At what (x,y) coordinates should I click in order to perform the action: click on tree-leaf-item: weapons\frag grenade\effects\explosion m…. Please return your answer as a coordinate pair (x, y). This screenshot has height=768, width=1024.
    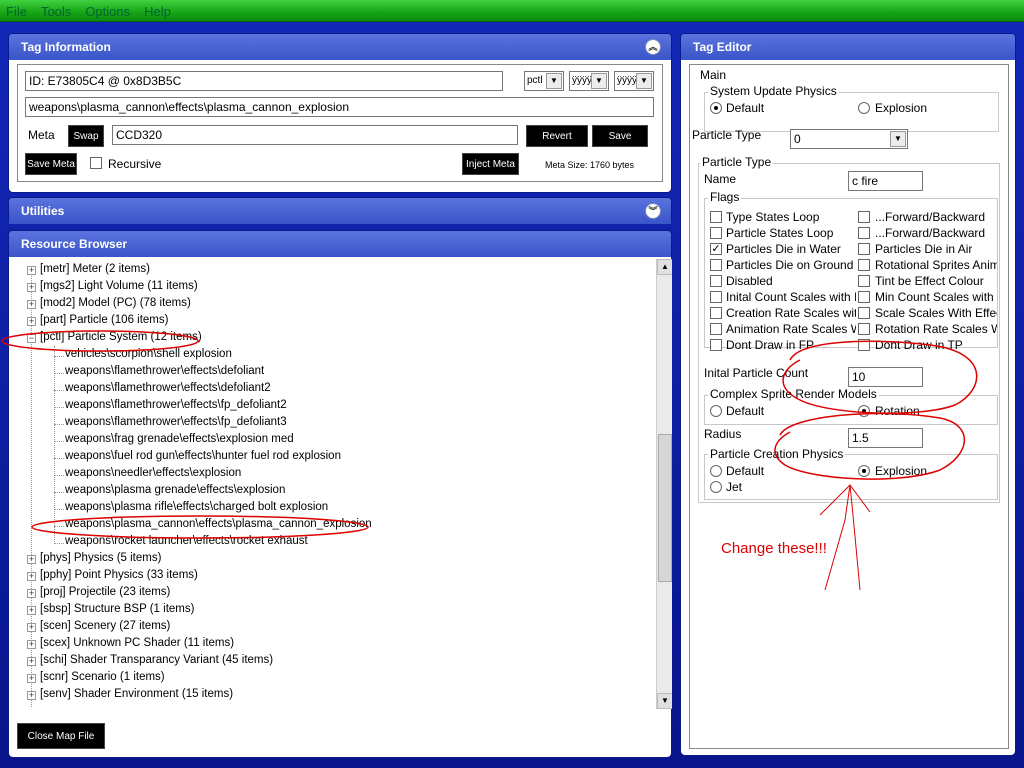
    Looking at the image, I should click on (179, 441).